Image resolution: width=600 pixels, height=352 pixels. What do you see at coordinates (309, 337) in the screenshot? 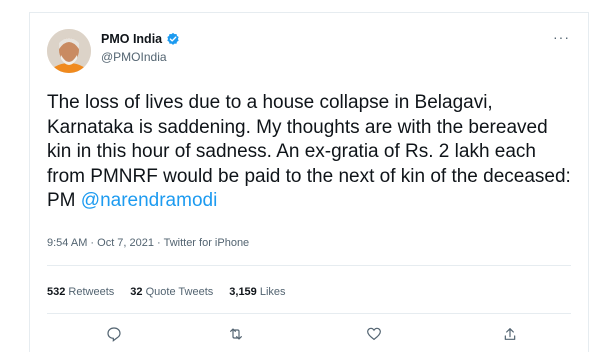
I see `tweet-actions` at bounding box center [309, 337].